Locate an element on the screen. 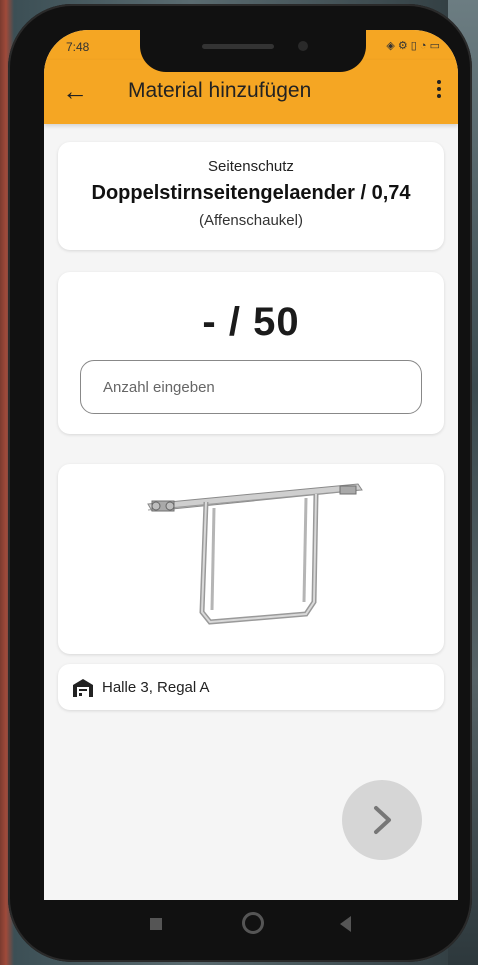  quantity-counter: - / 50 is located at coordinates (251, 322).